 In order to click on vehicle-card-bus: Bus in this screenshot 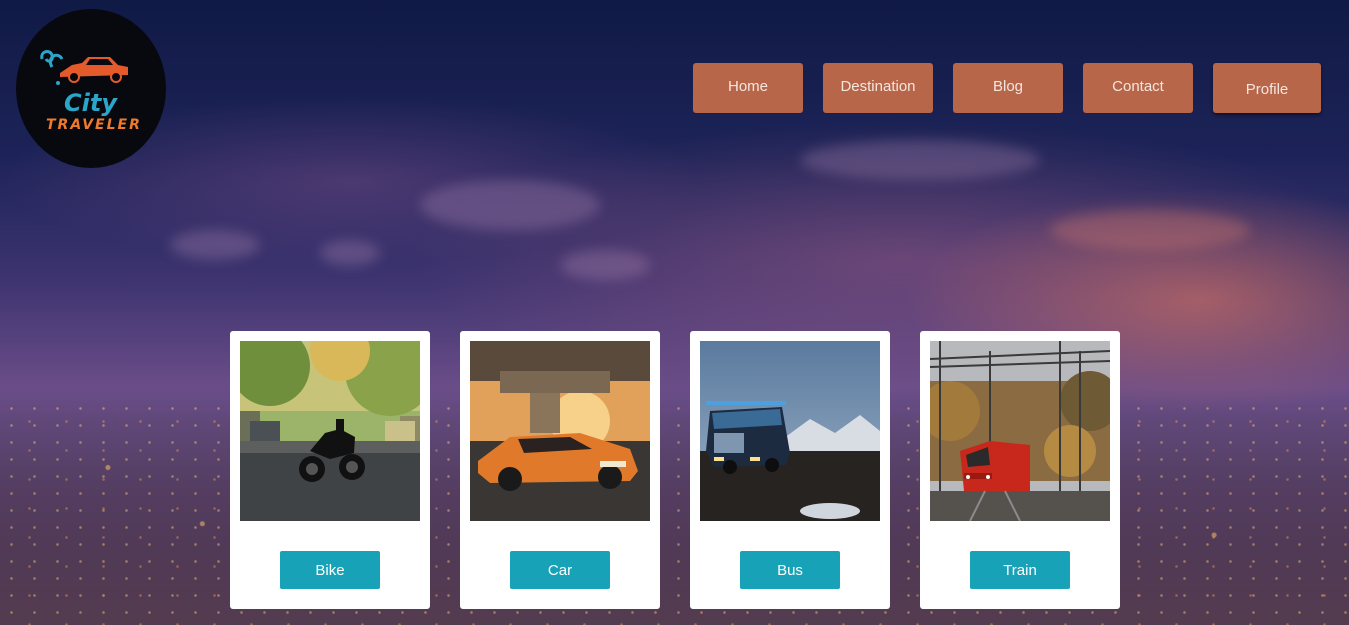, I will do `click(790, 470)`.